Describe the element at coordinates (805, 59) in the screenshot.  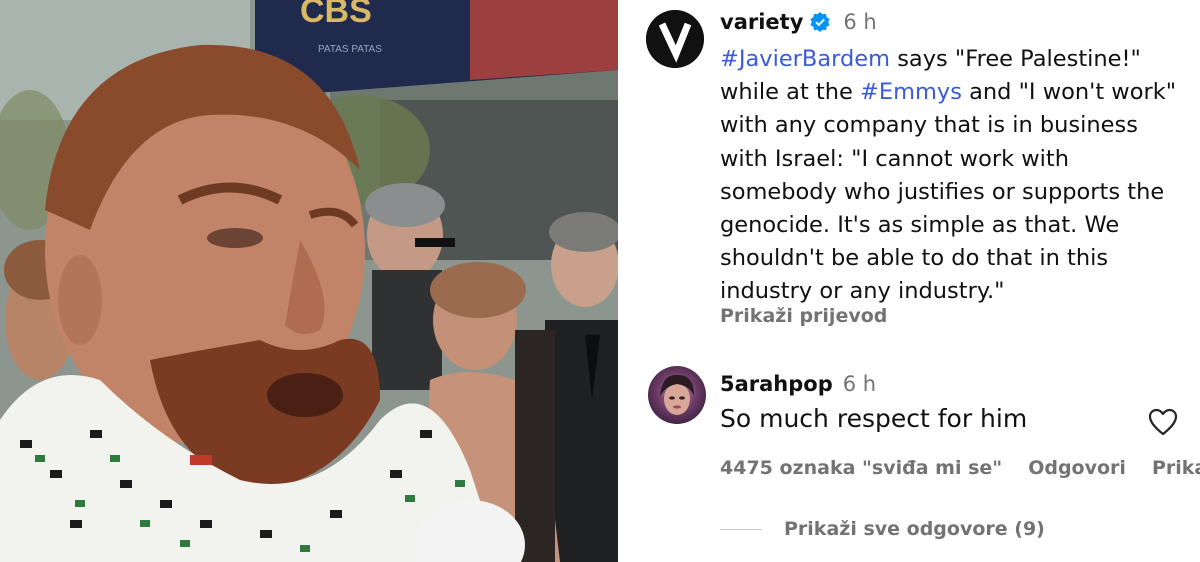
I see `hashtag-link: #JavierBardem` at that location.